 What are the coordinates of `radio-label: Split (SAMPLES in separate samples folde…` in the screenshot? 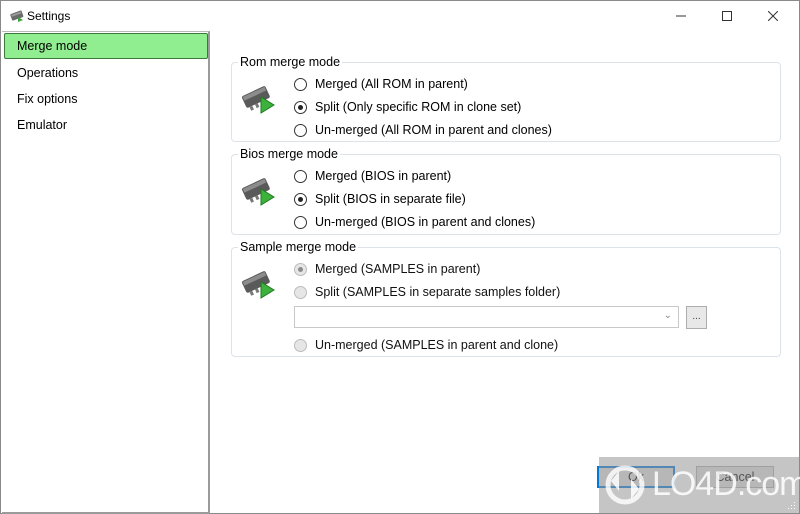 It's located at (438, 292).